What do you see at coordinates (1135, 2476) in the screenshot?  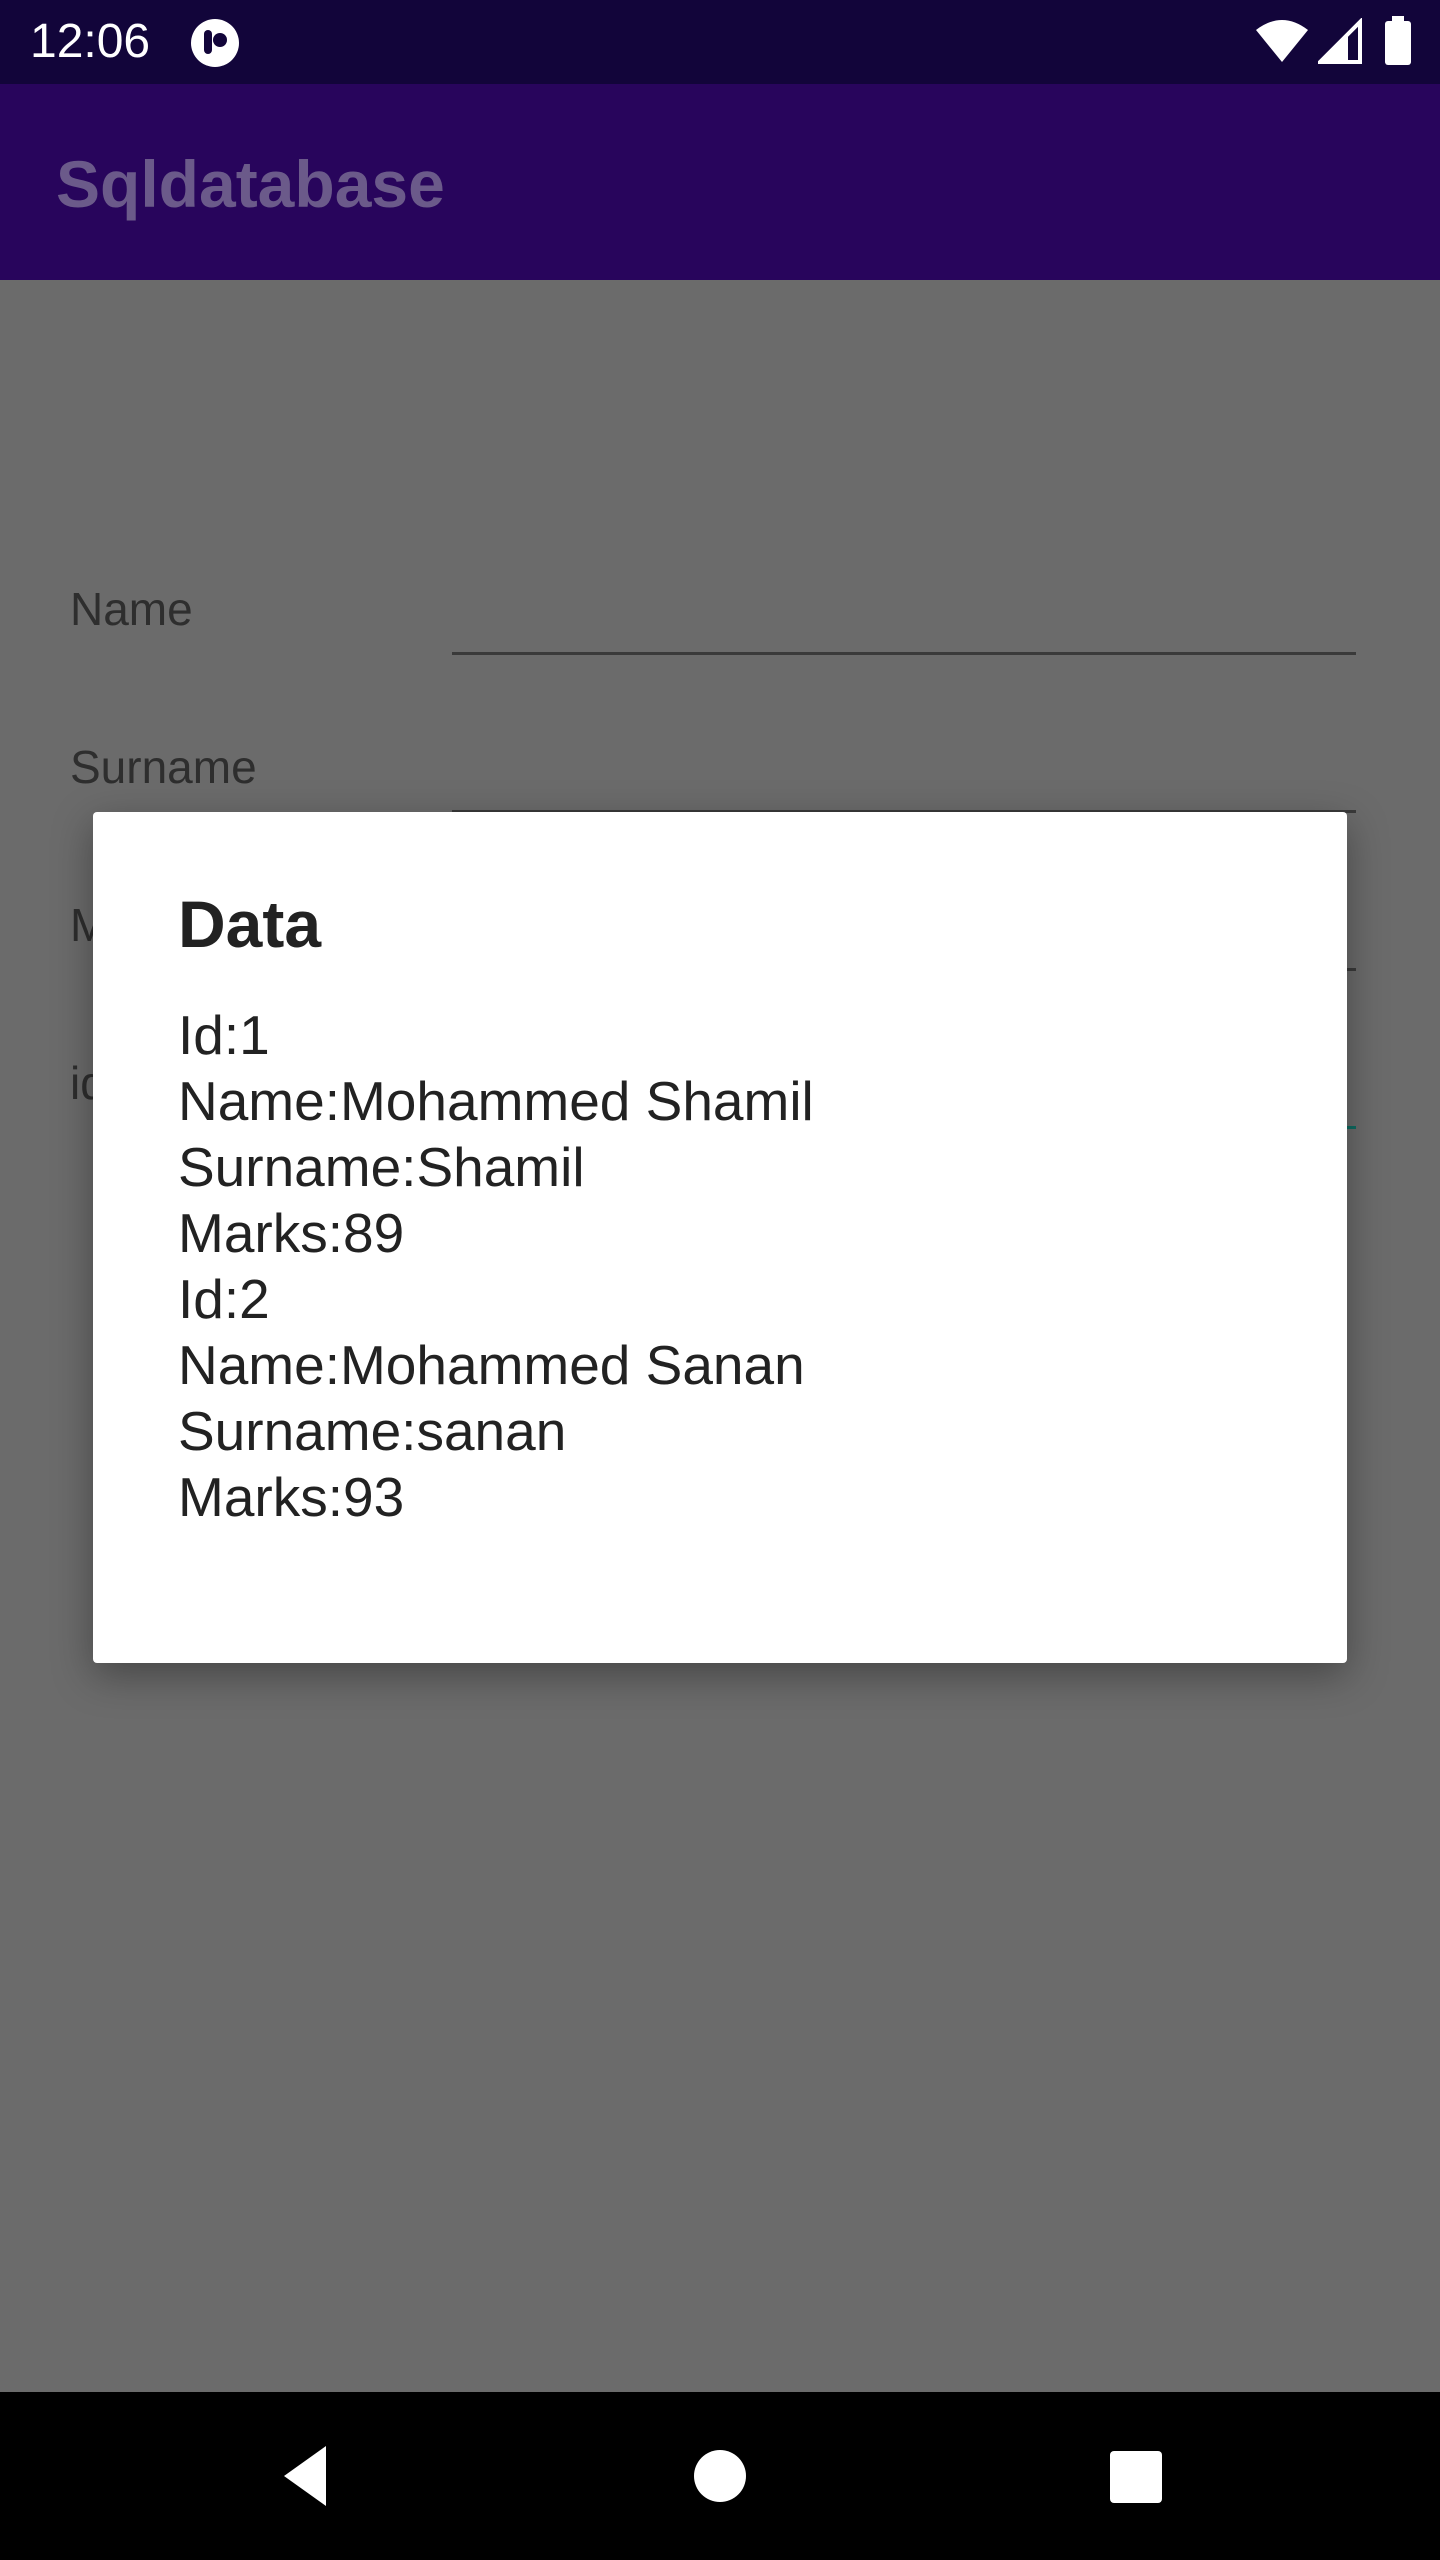 I see `recents-icon` at bounding box center [1135, 2476].